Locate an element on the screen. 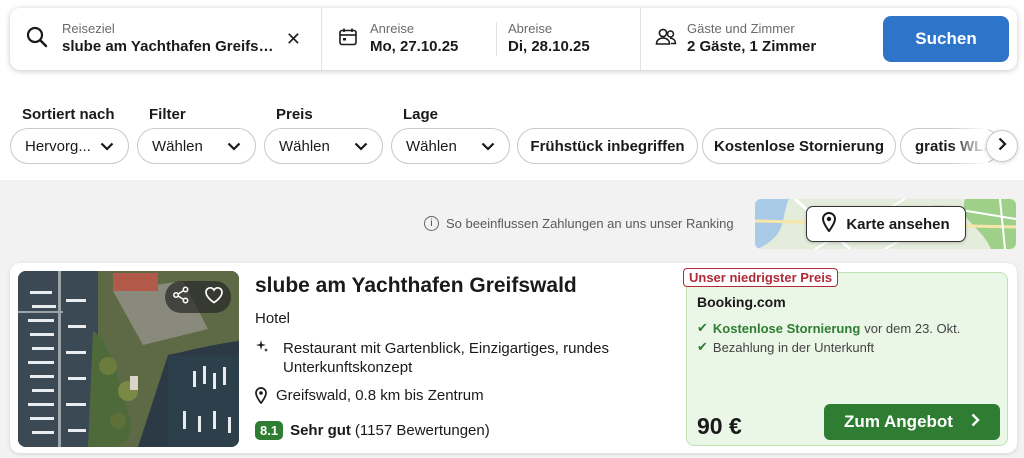 The height and width of the screenshot is (458, 1024). checkout-field: Abreise Di, 28.10.25 is located at coordinates (549, 39).